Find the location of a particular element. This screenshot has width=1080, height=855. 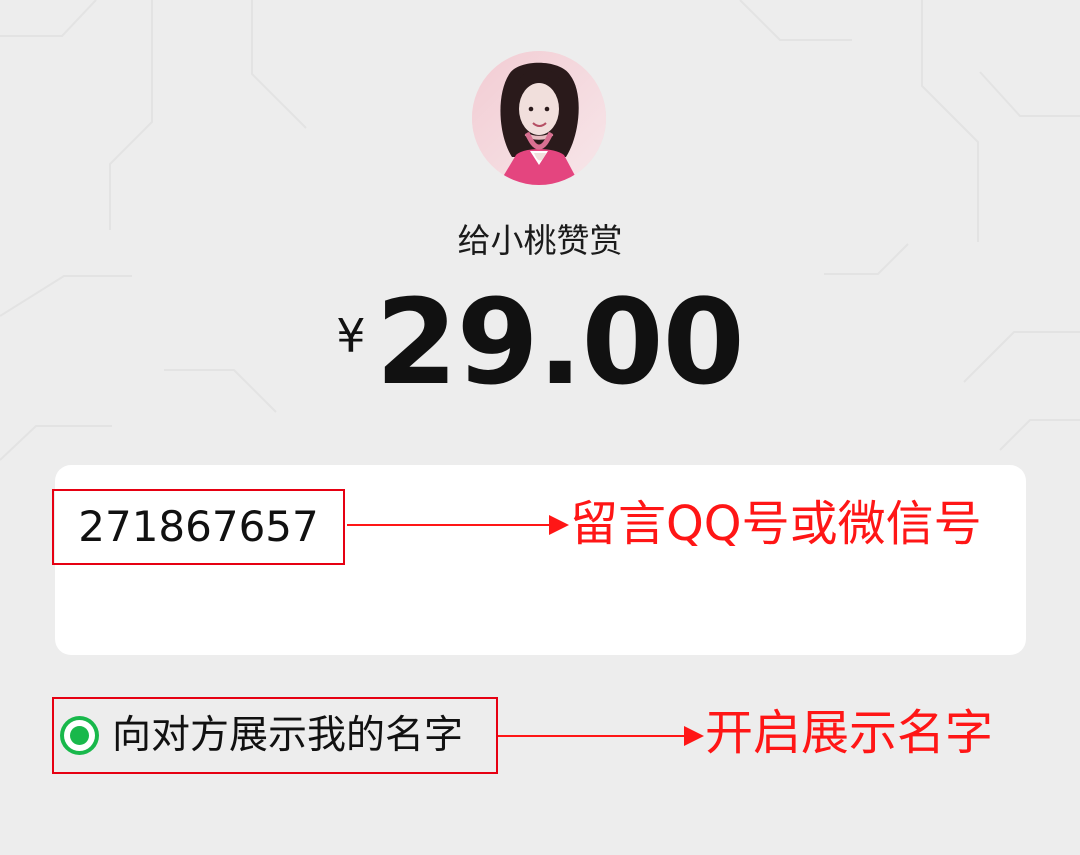

message-input-highlight: 271867657 is located at coordinates (198, 527).